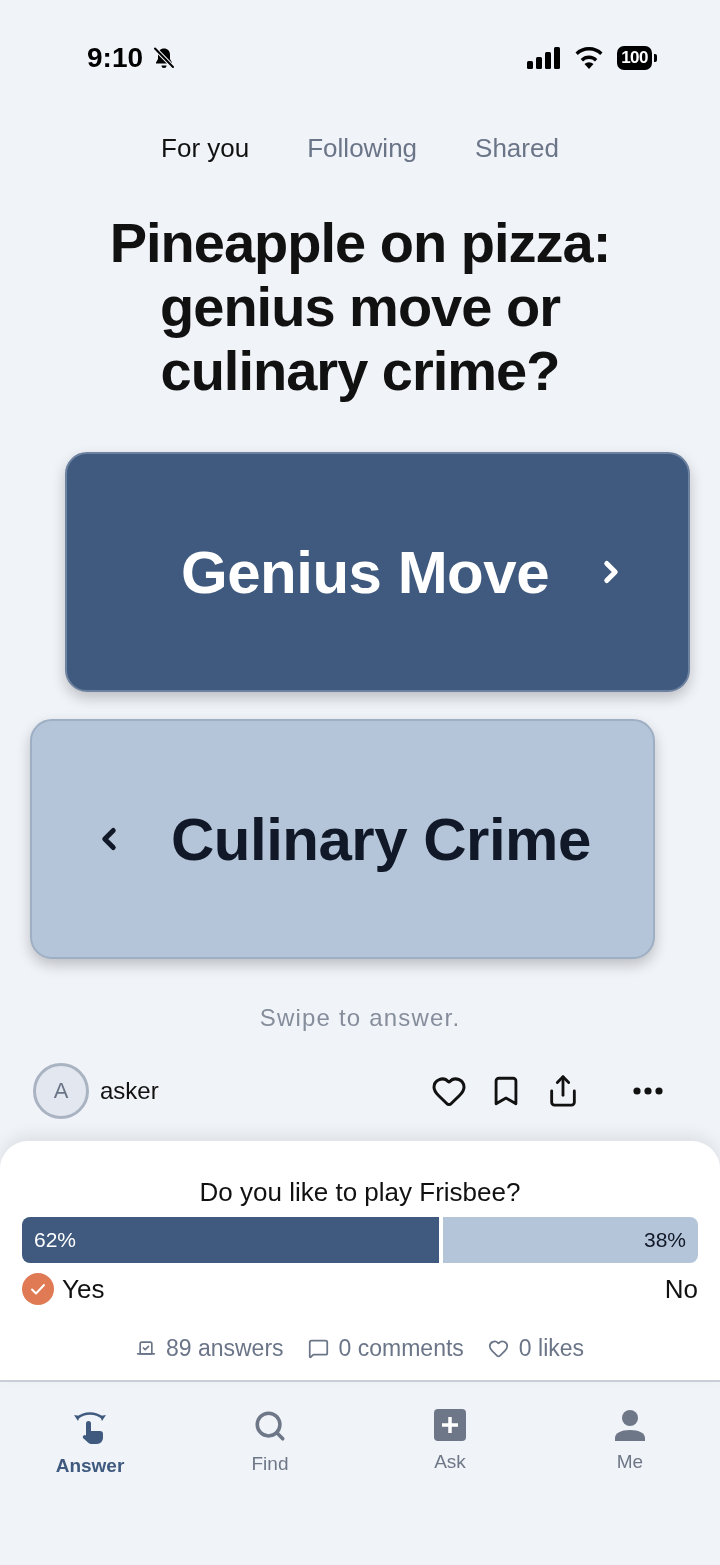 The width and height of the screenshot is (720, 1565). Describe the element at coordinates (318, 1348) in the screenshot. I see `comment-icon` at that location.